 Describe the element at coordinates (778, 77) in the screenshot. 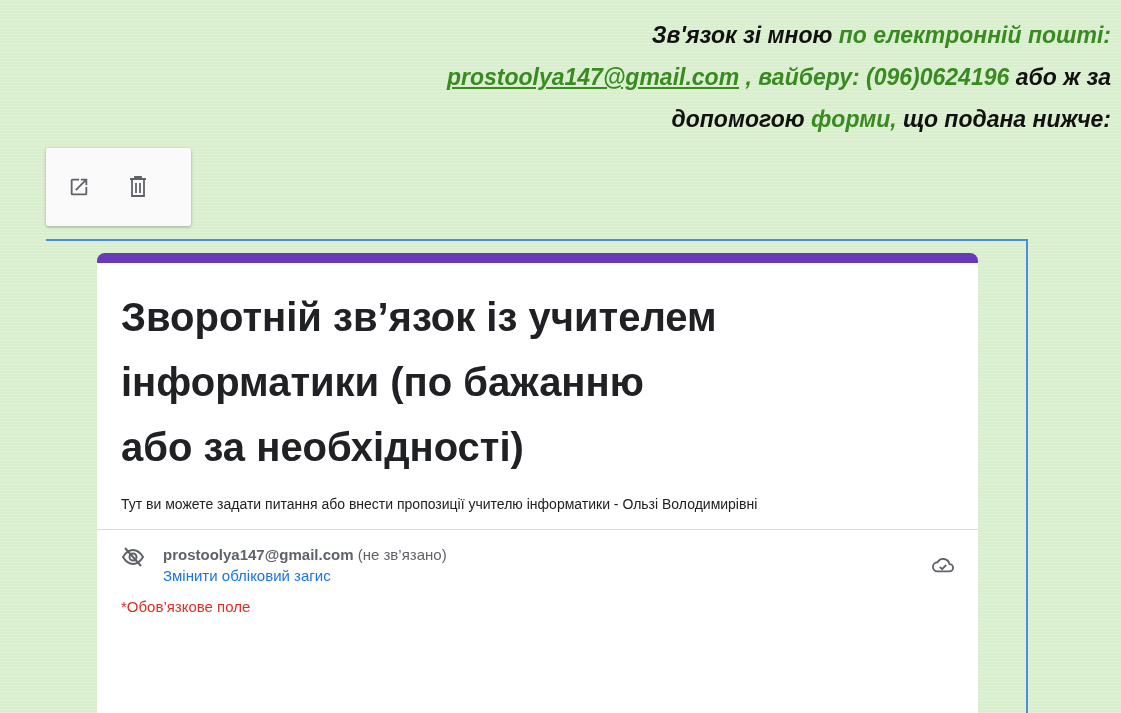

I see `contact-text: Зв'язок зі мною по електронній пошті: prostoolya147@gmail.com , вайберу: (096)0624196 або ж за допомогою форми, що подана нижче:` at that location.